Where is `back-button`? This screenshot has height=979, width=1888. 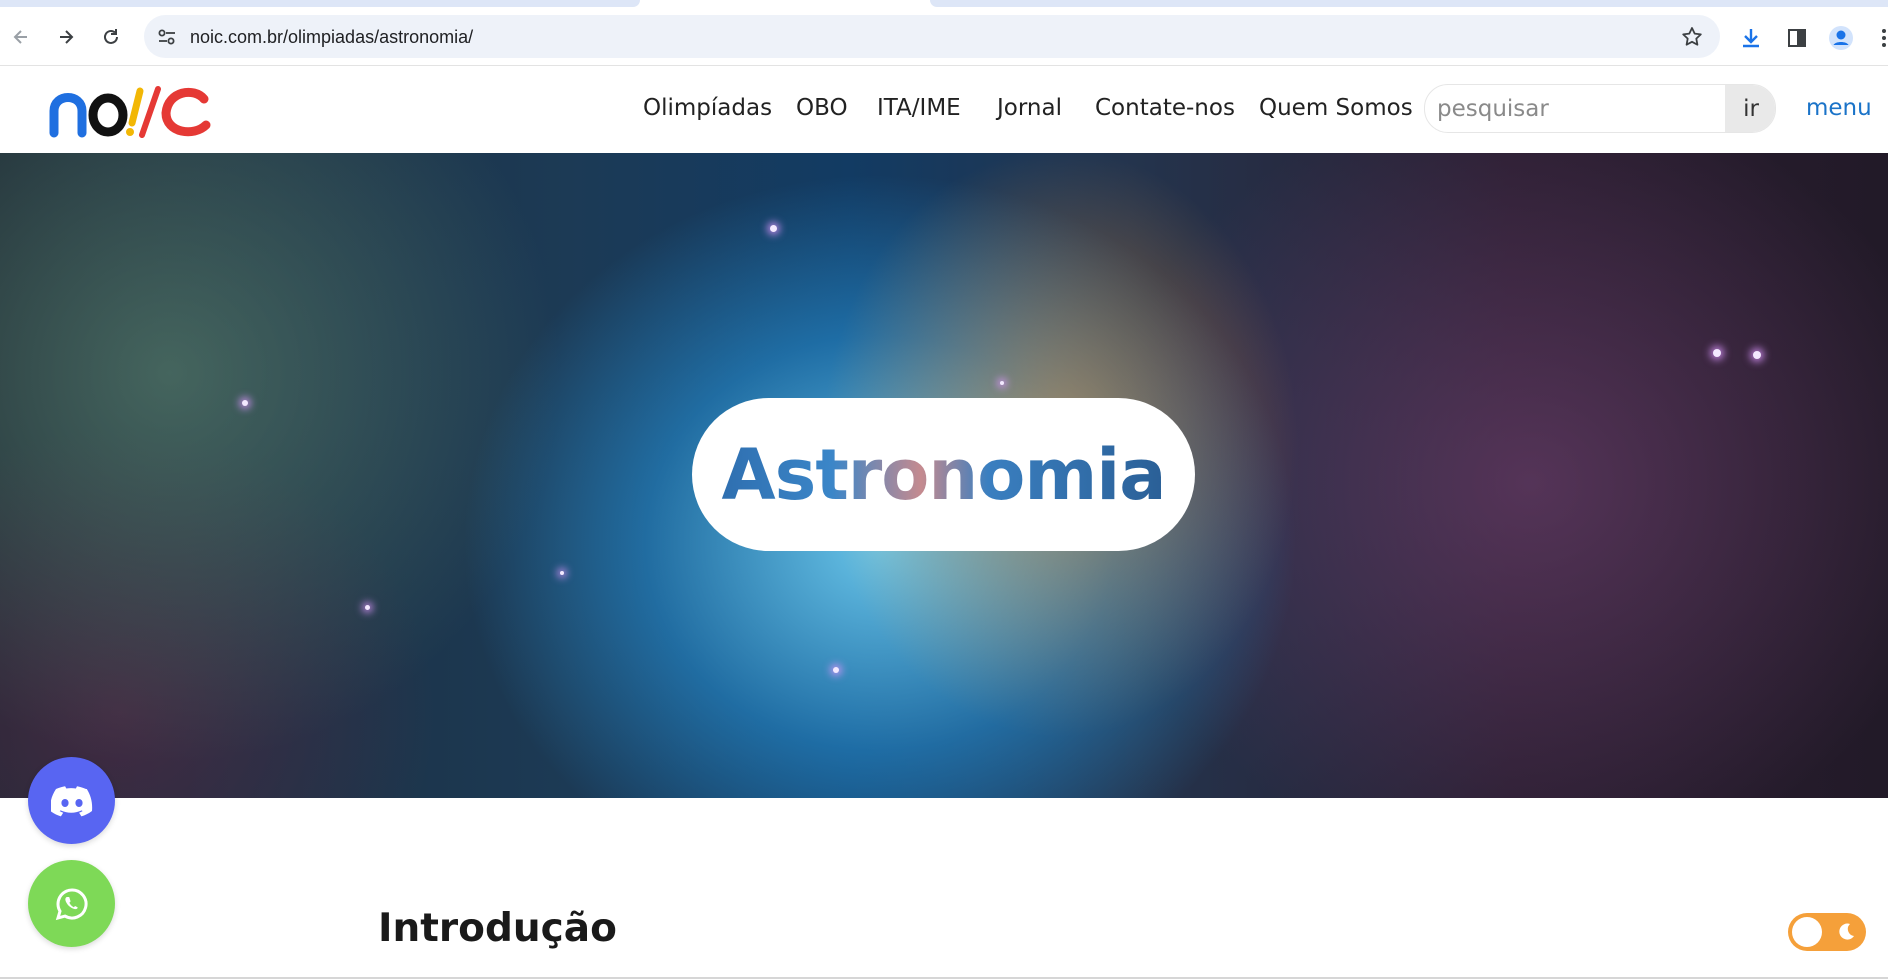 back-button is located at coordinates (21, 37).